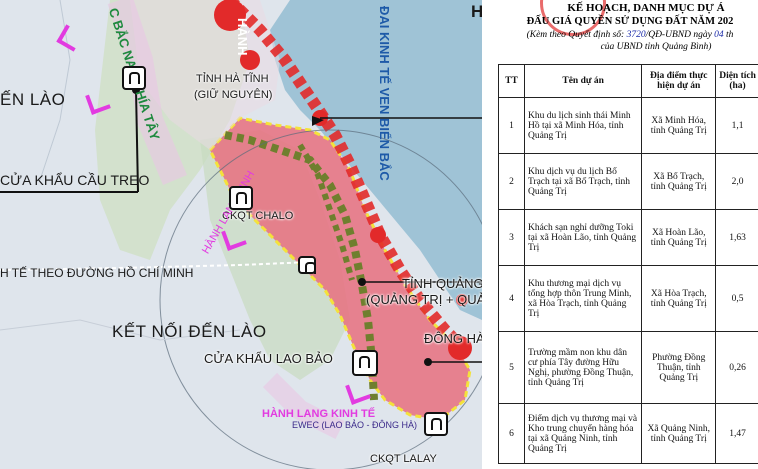  Describe the element at coordinates (678, 35) in the screenshot. I see `subtitle-mid: /QĐ-UBND ngày` at that location.